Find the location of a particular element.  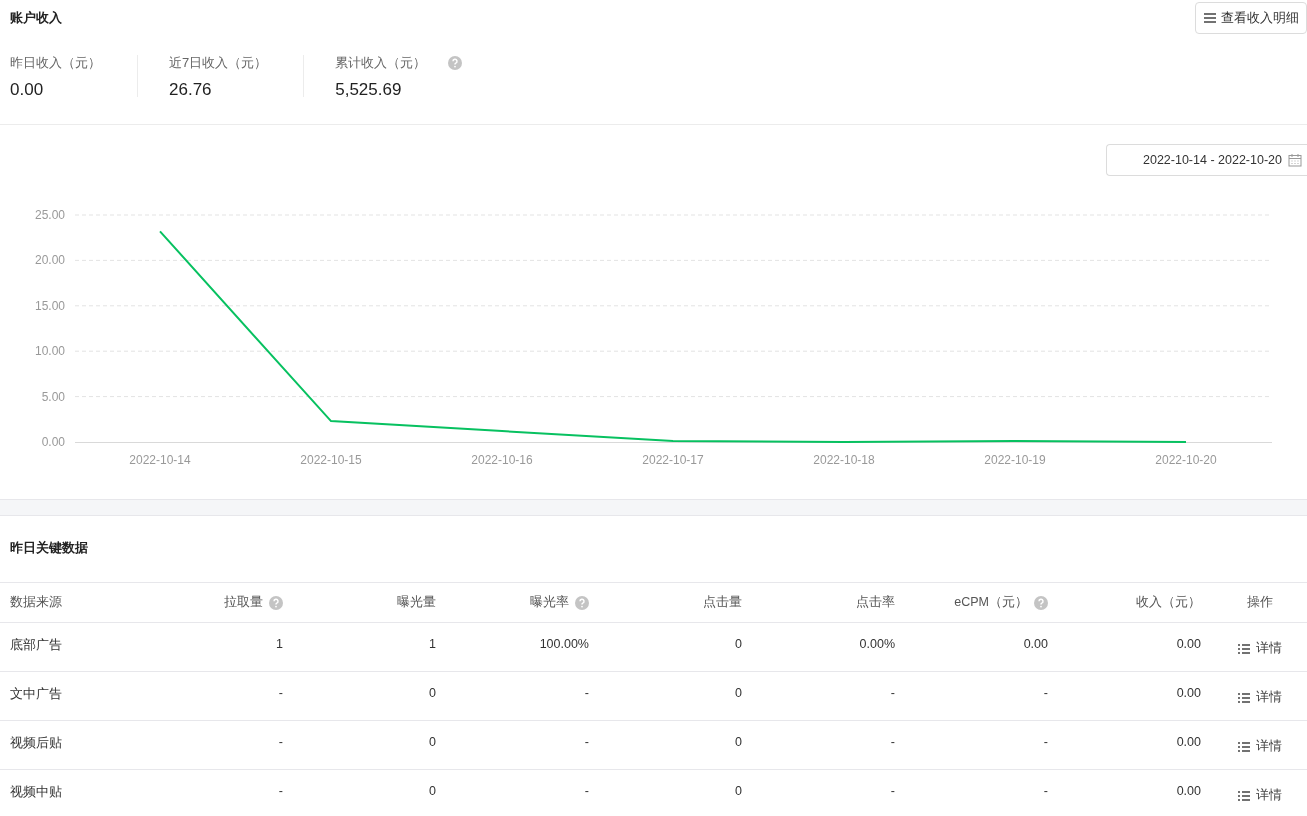

y-axis-label: 15.00 is located at coordinates (49, 305).